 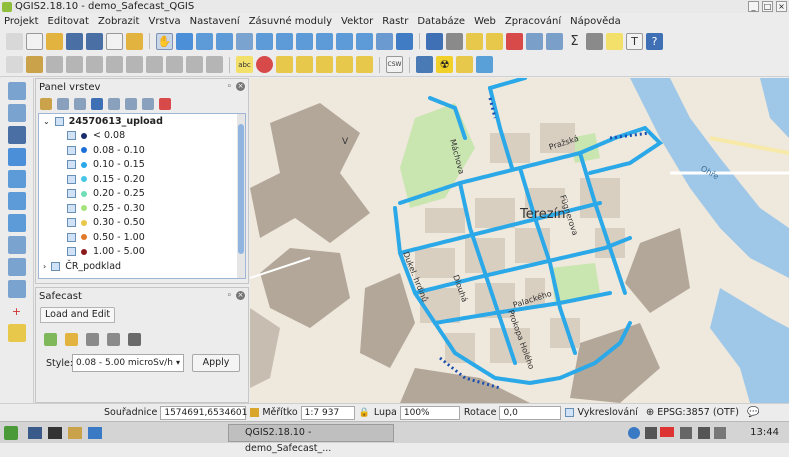 I want to click on menu-editovat: Editovat, so click(x=68, y=21).